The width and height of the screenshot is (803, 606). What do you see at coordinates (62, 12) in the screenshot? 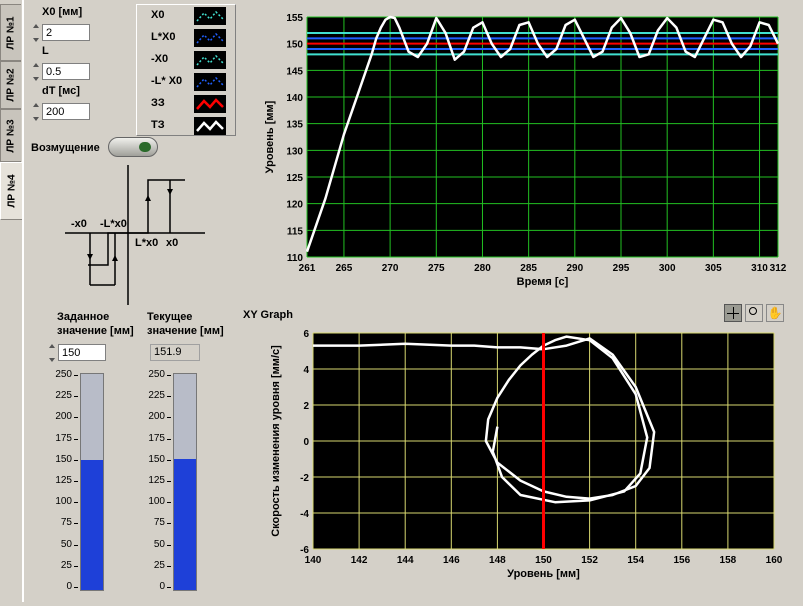
I see `x0-label: X0 [мм]` at bounding box center [62, 12].